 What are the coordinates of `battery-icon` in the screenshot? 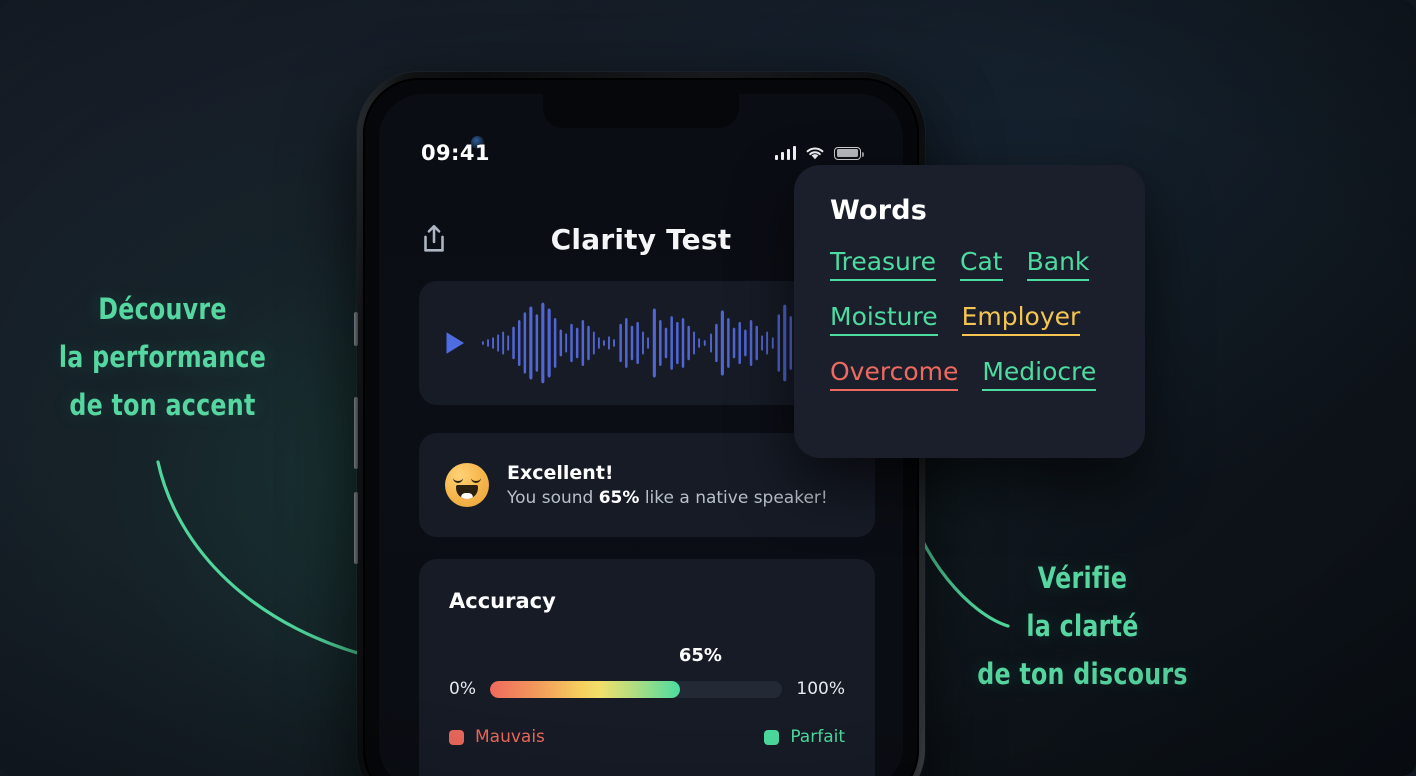 It's located at (849, 153).